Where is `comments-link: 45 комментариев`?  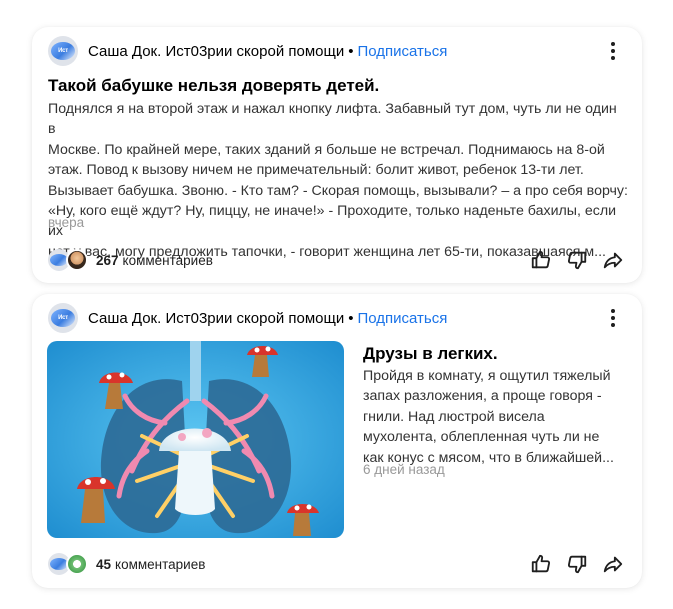
comments-link: 45 комментариев is located at coordinates (150, 564).